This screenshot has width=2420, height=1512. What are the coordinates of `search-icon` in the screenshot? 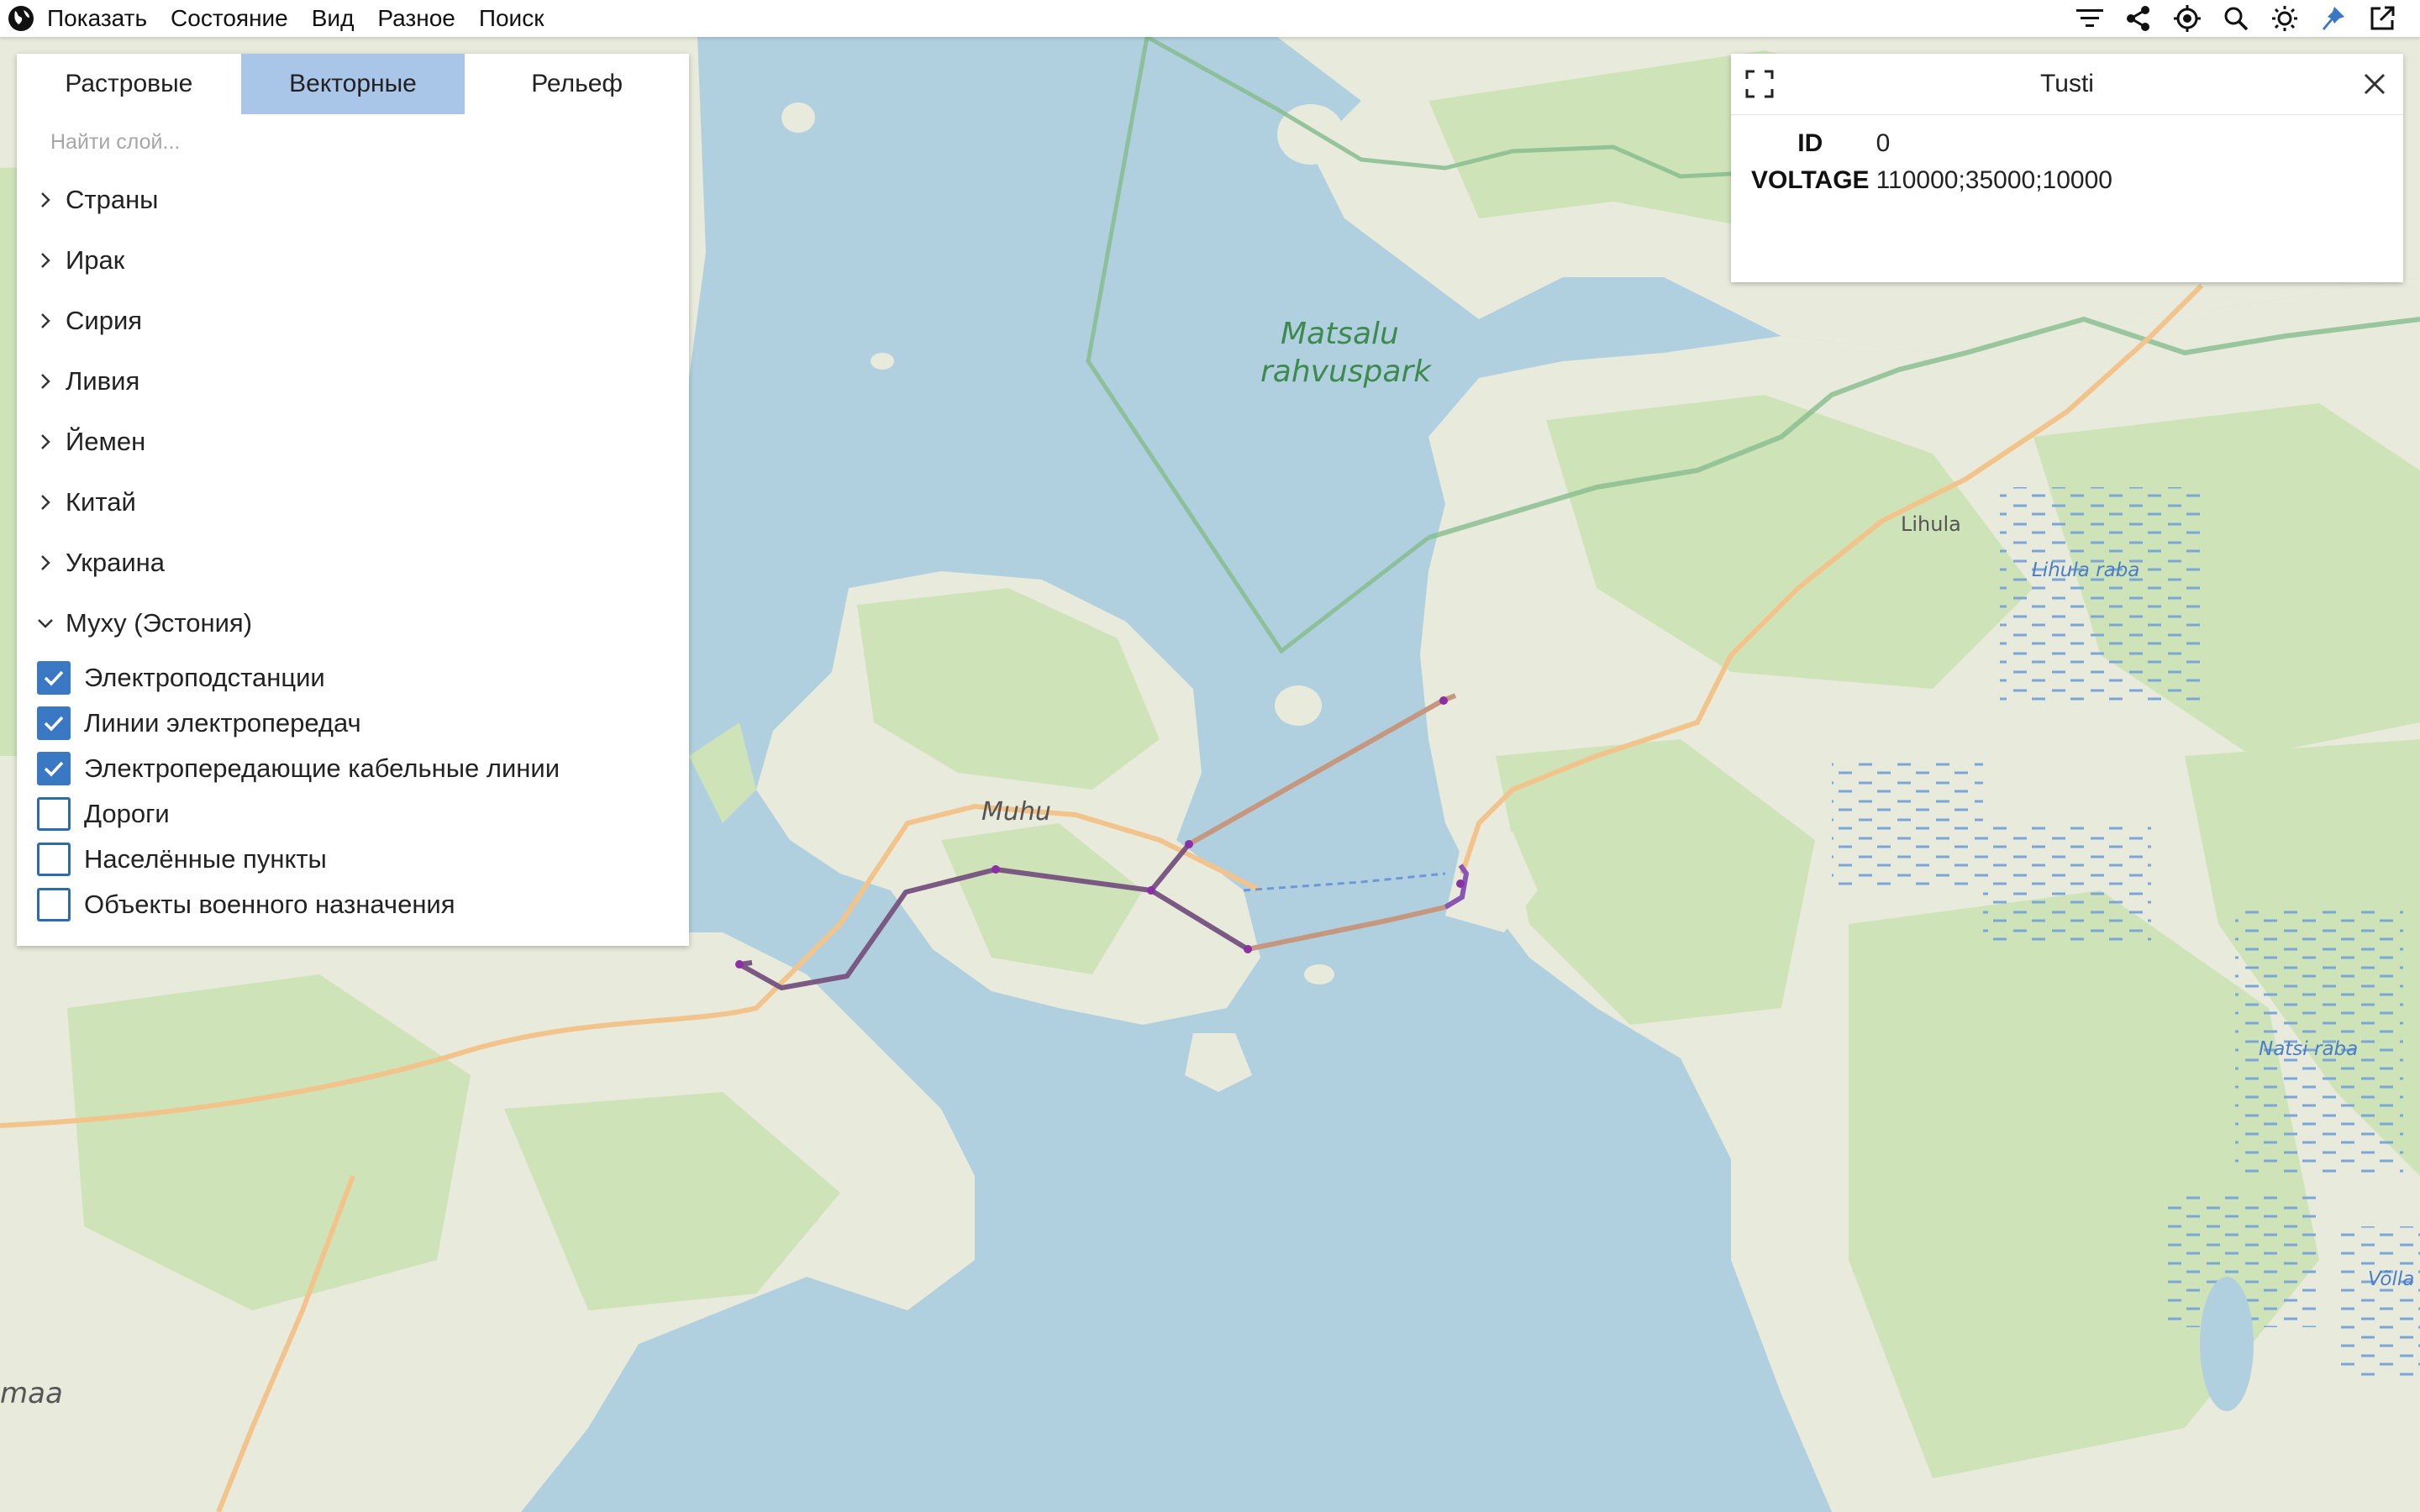 It's located at (2236, 18).